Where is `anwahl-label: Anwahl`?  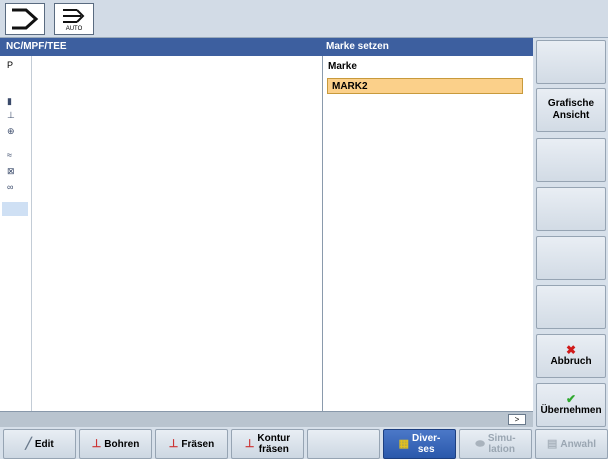 anwahl-label: Anwahl is located at coordinates (578, 444).